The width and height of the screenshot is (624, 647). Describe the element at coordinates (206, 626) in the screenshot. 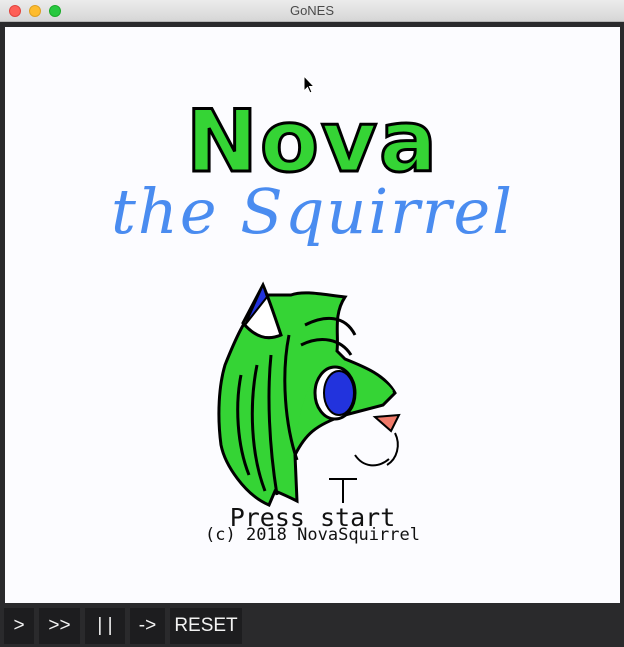

I see `reset-button: RESET` at that location.